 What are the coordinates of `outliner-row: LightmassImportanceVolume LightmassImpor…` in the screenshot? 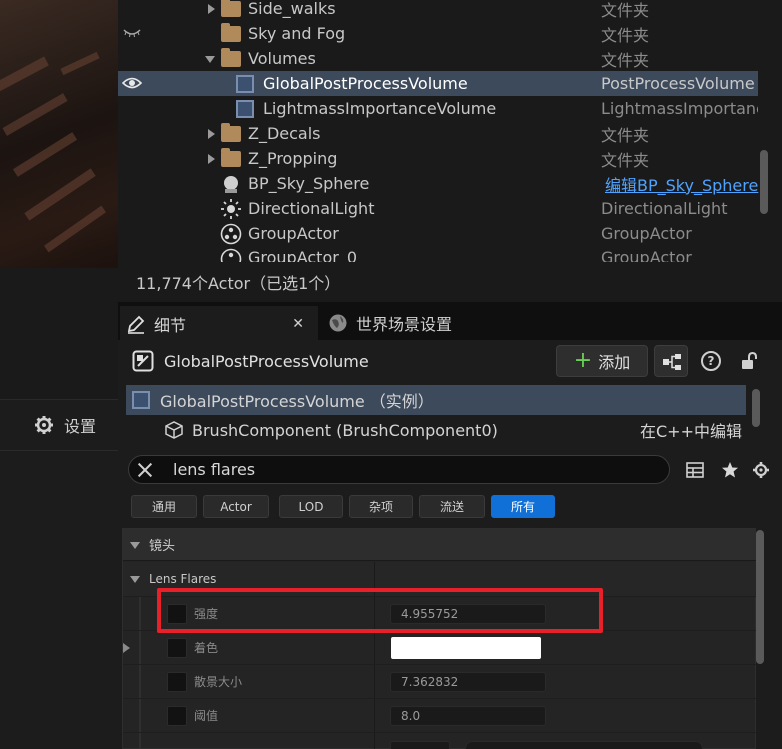 It's located at (438, 108).